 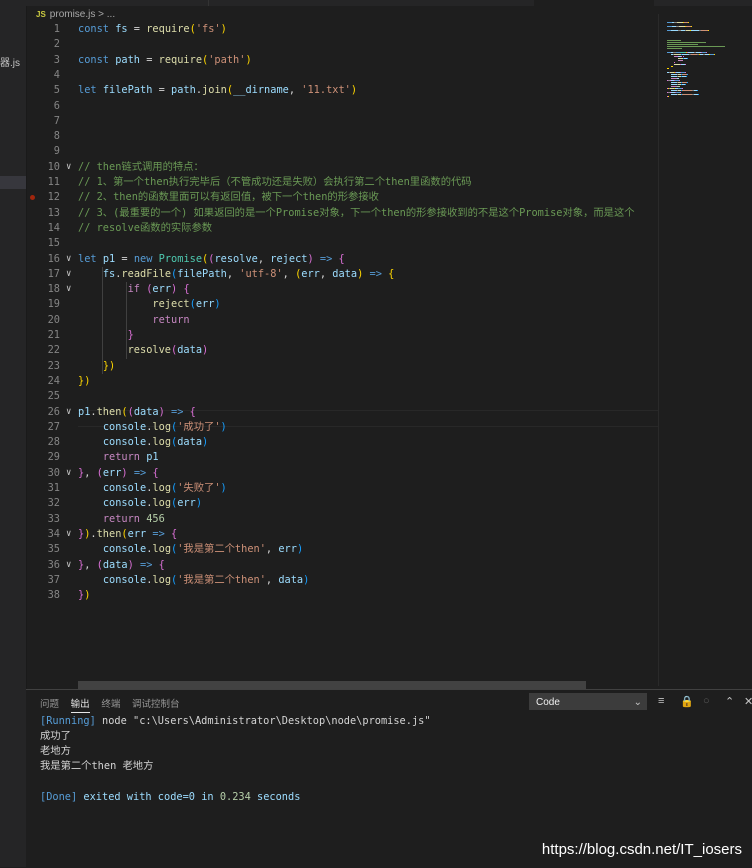 I want to click on code-line: 8, so click(x=342, y=136).